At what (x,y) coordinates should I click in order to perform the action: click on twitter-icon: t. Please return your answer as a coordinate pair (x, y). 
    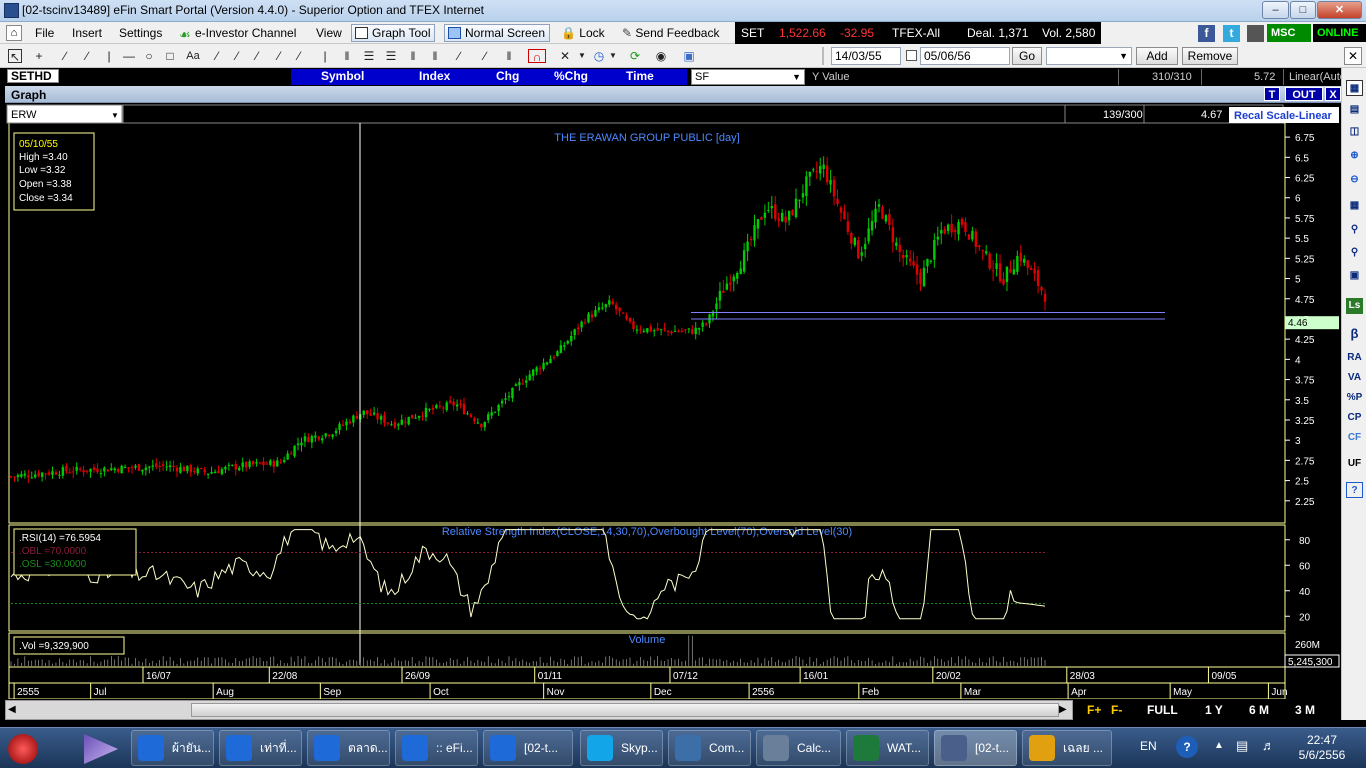
    Looking at the image, I should click on (1231, 33).